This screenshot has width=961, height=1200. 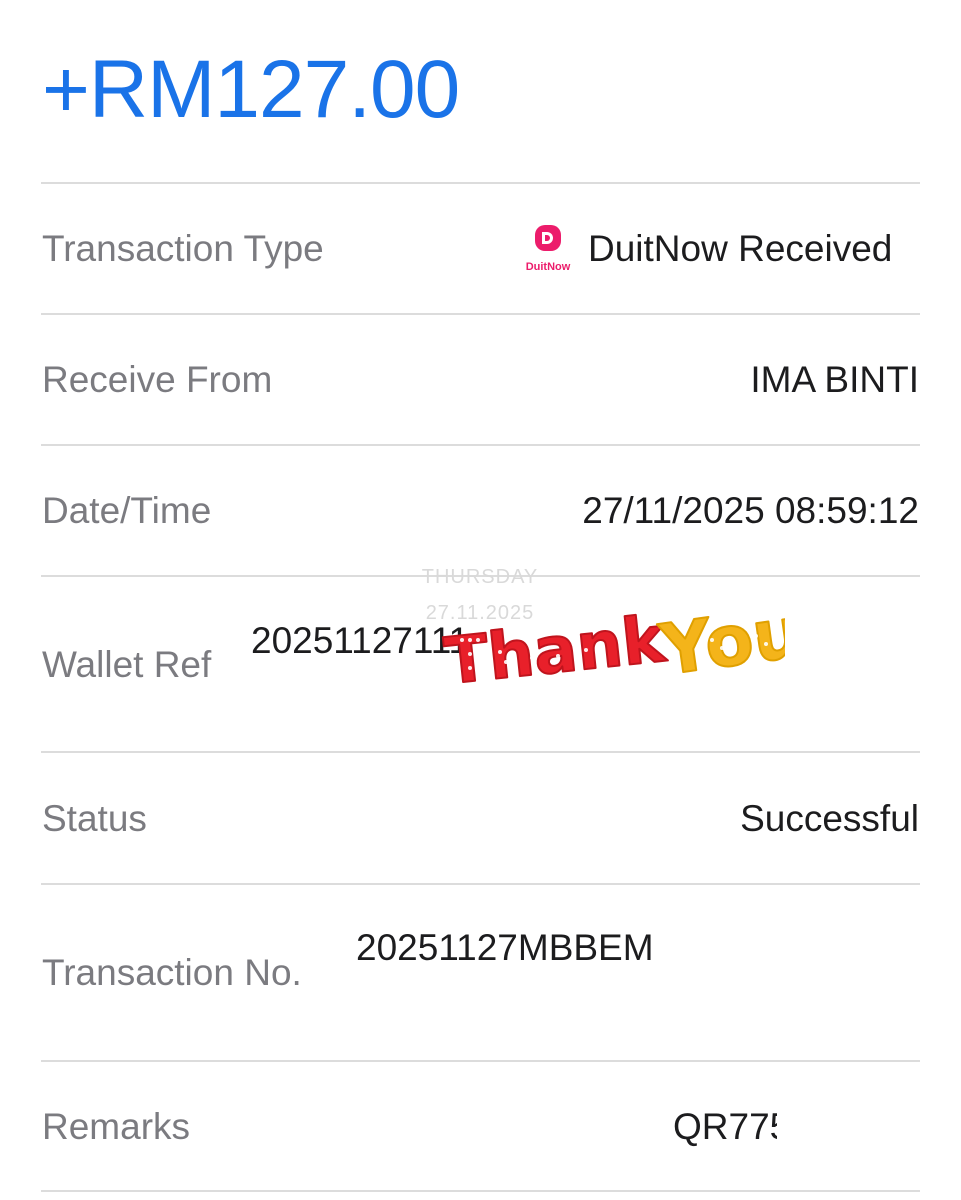 What do you see at coordinates (94, 818) in the screenshot?
I see `status-label: Status` at bounding box center [94, 818].